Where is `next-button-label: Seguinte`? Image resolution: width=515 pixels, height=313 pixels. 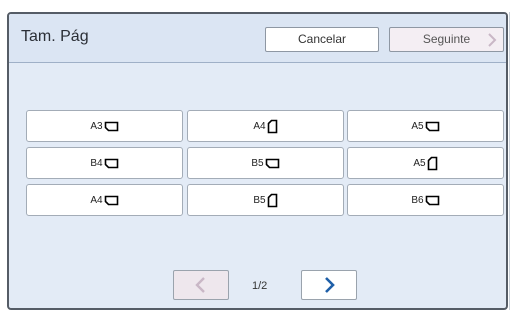
next-button-label: Seguinte is located at coordinates (446, 39).